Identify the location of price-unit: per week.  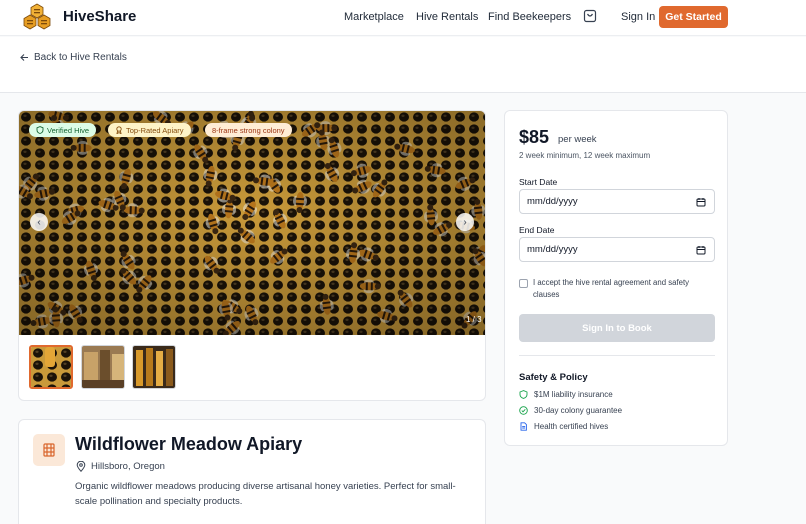
(577, 139).